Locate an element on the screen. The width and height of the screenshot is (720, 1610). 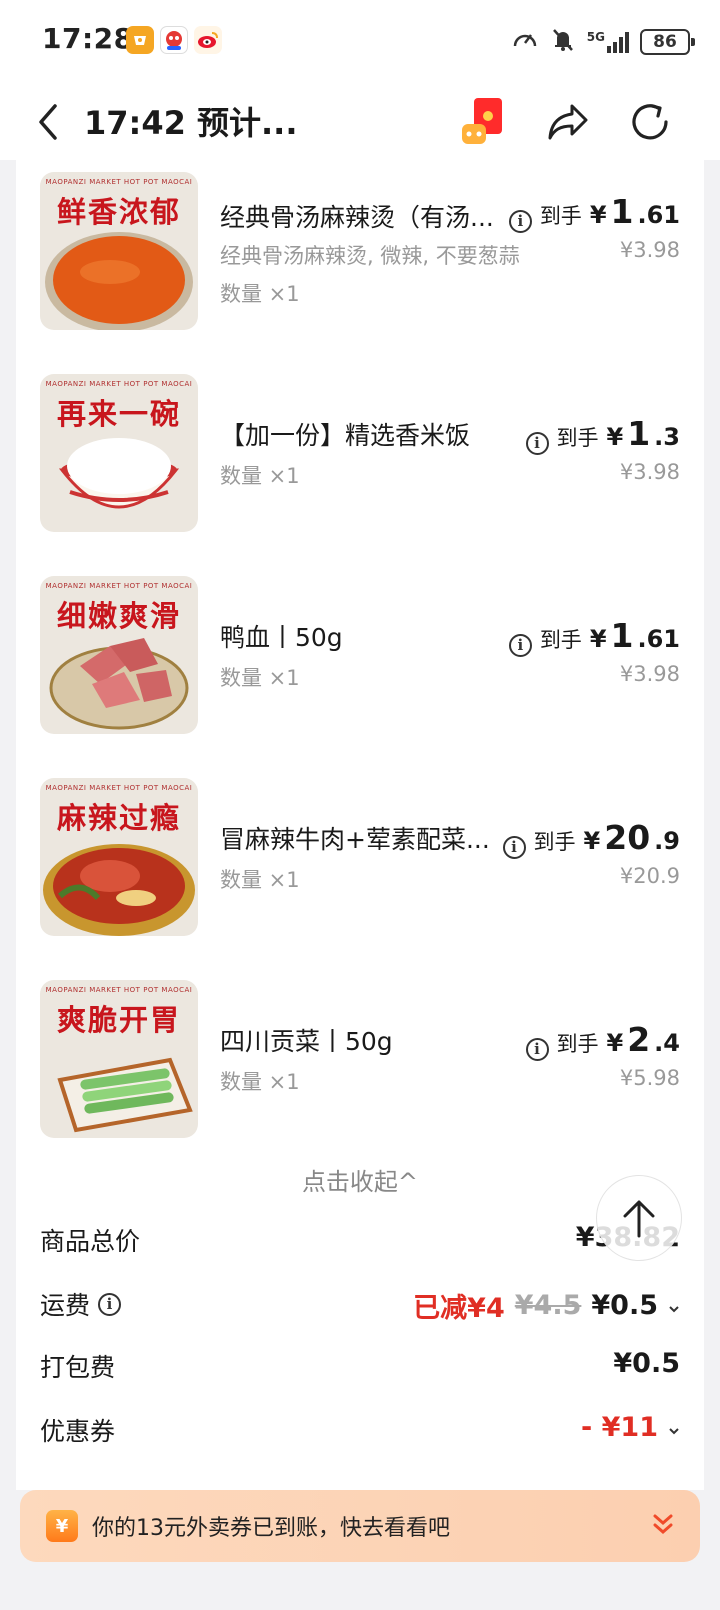
coupon-notice-banner: ¥ 你的13元外卖券已到账，快去看看吧 is located at coordinates (360, 1526).